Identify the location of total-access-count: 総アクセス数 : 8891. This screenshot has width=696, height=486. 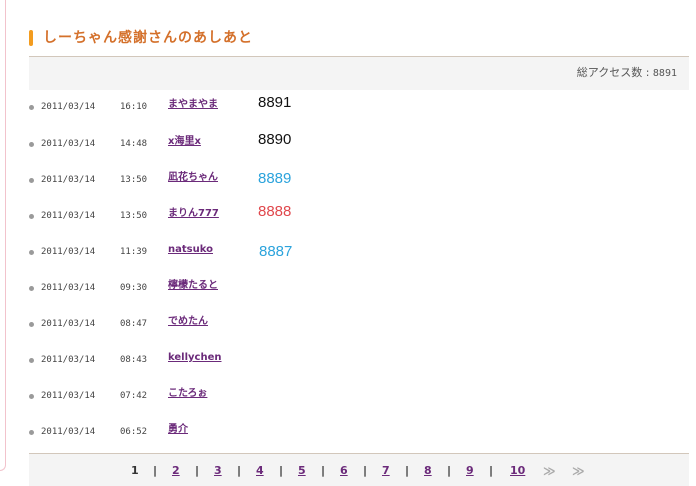
(627, 73).